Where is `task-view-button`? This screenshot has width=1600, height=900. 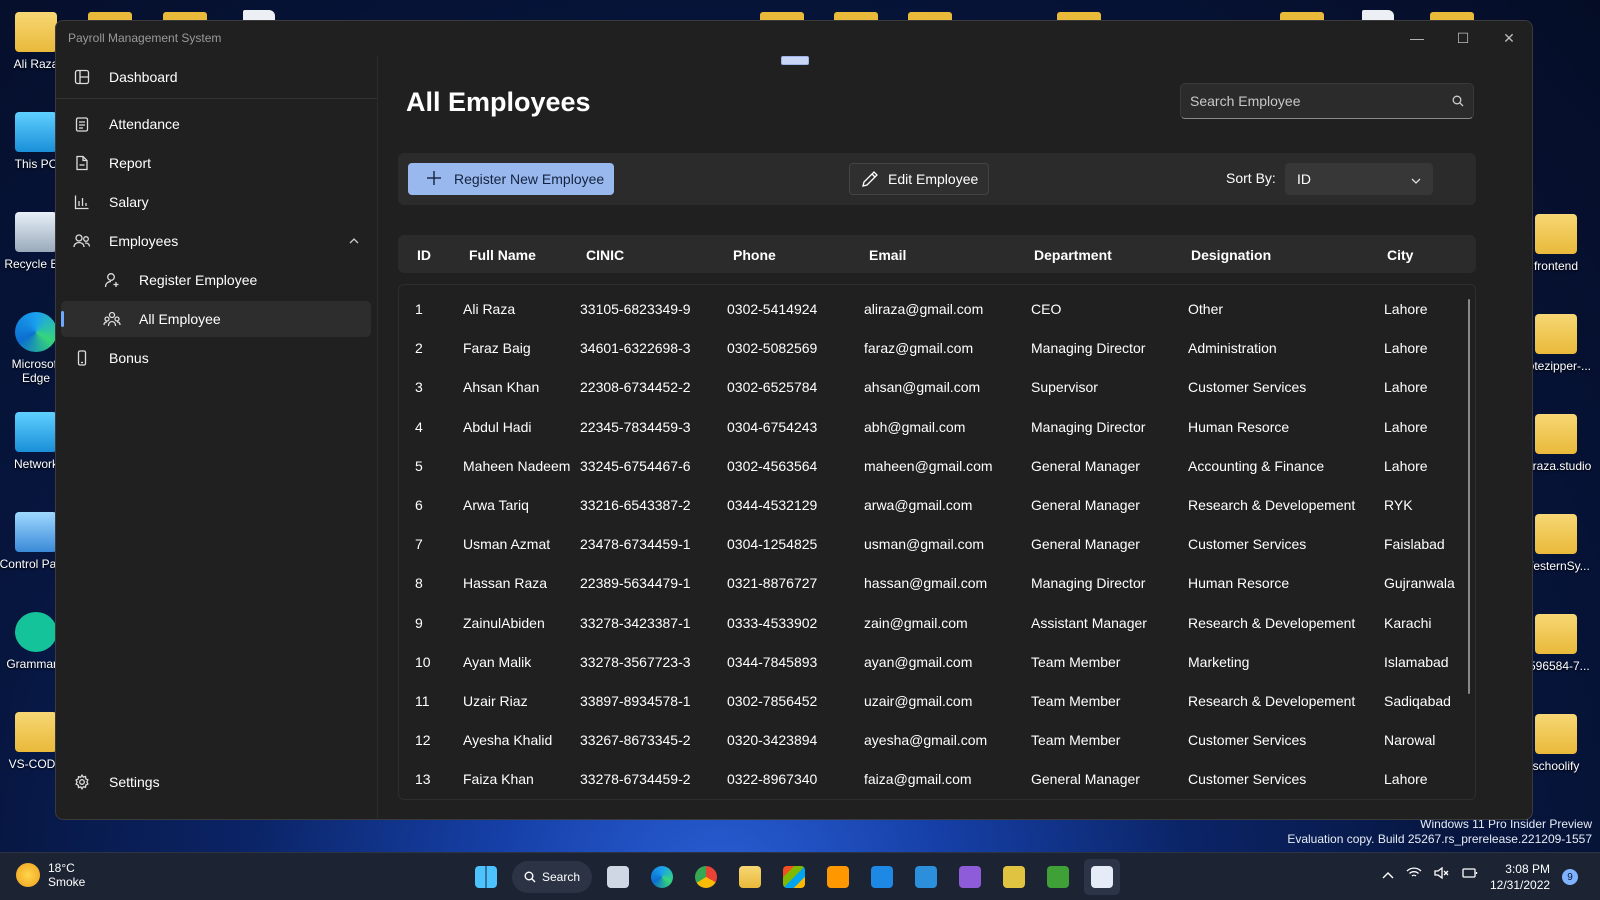 task-view-button is located at coordinates (618, 877).